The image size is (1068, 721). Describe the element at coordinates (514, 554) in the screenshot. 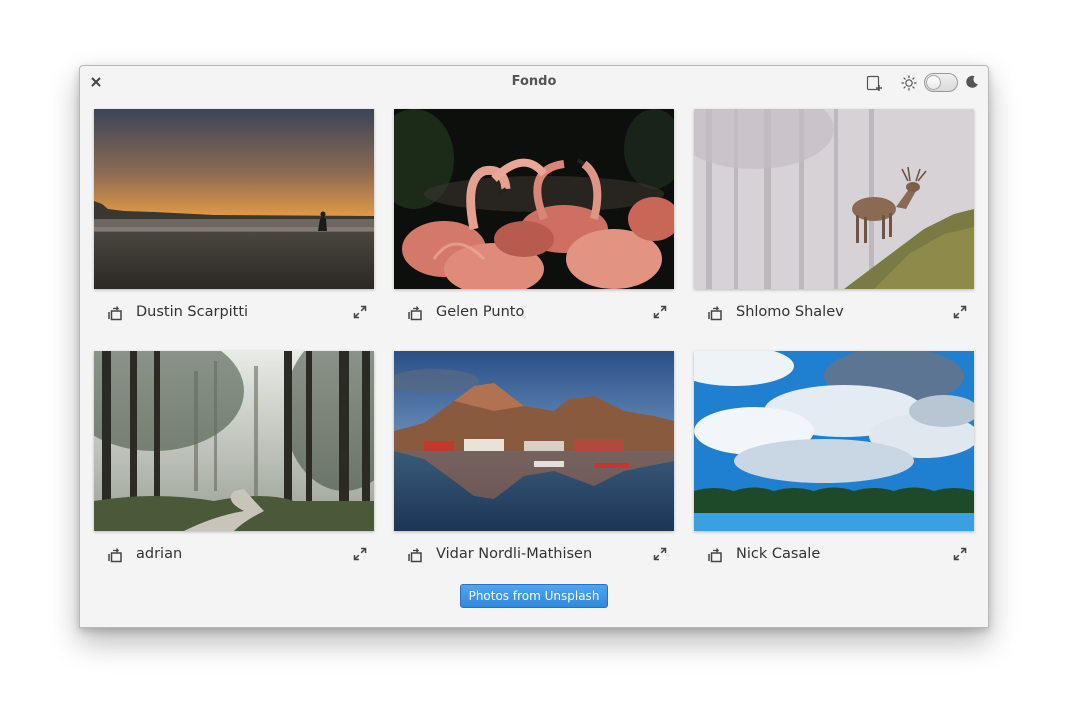

I see `photo-author: Vidar Nordli-Mathisen` at that location.